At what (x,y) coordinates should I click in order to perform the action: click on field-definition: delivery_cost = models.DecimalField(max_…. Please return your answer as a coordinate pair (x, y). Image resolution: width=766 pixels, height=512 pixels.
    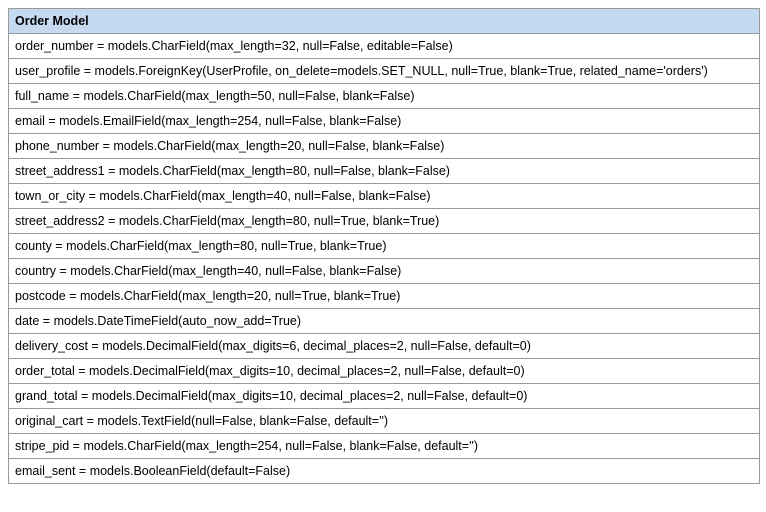
    Looking at the image, I should click on (384, 346).